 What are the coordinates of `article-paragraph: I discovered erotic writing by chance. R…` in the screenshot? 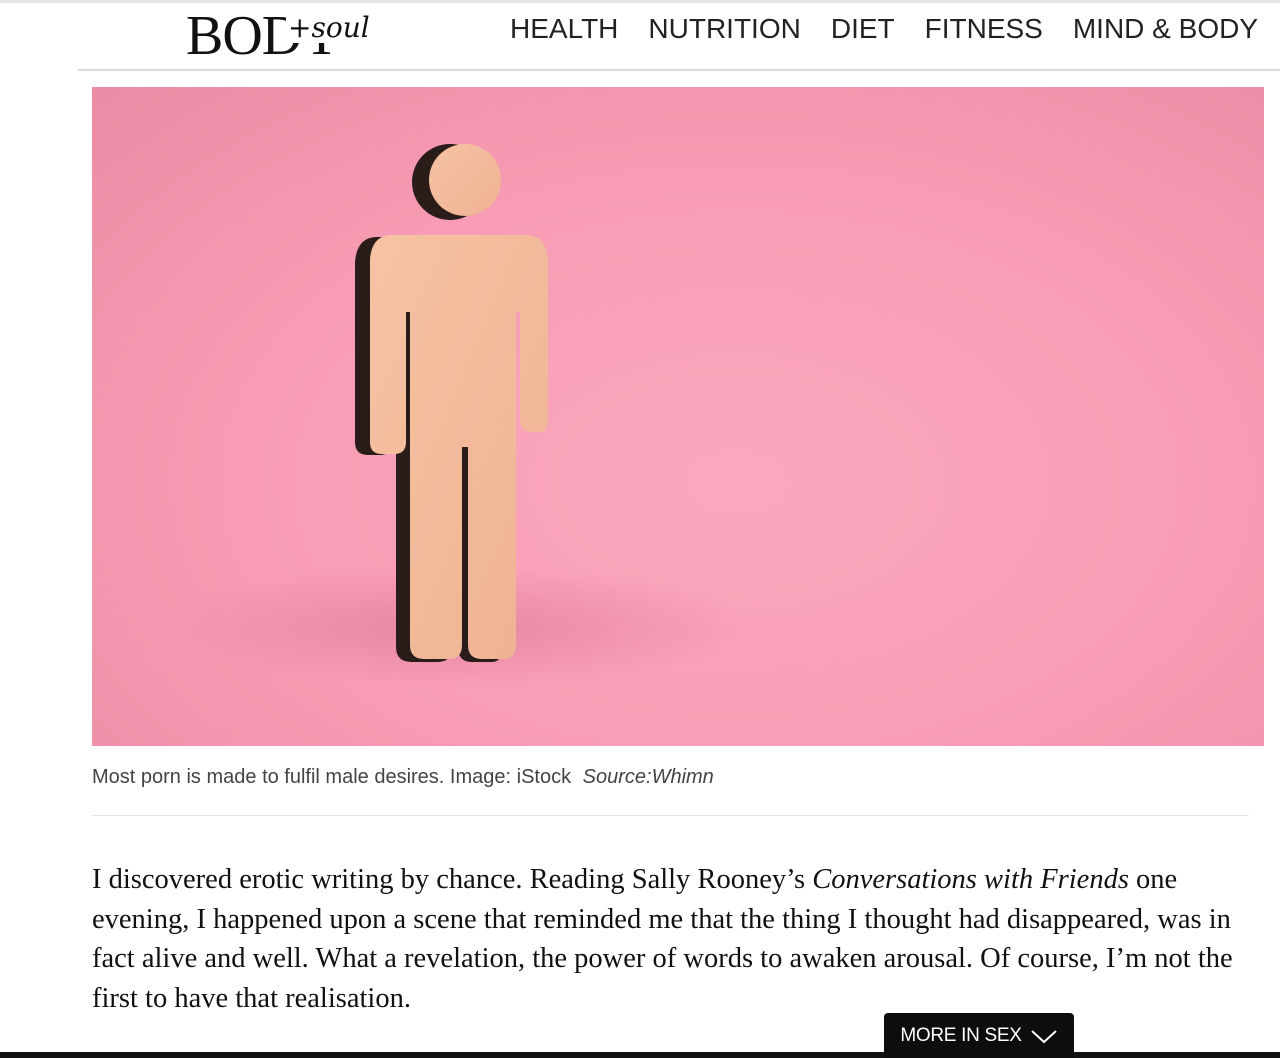 It's located at (672, 939).